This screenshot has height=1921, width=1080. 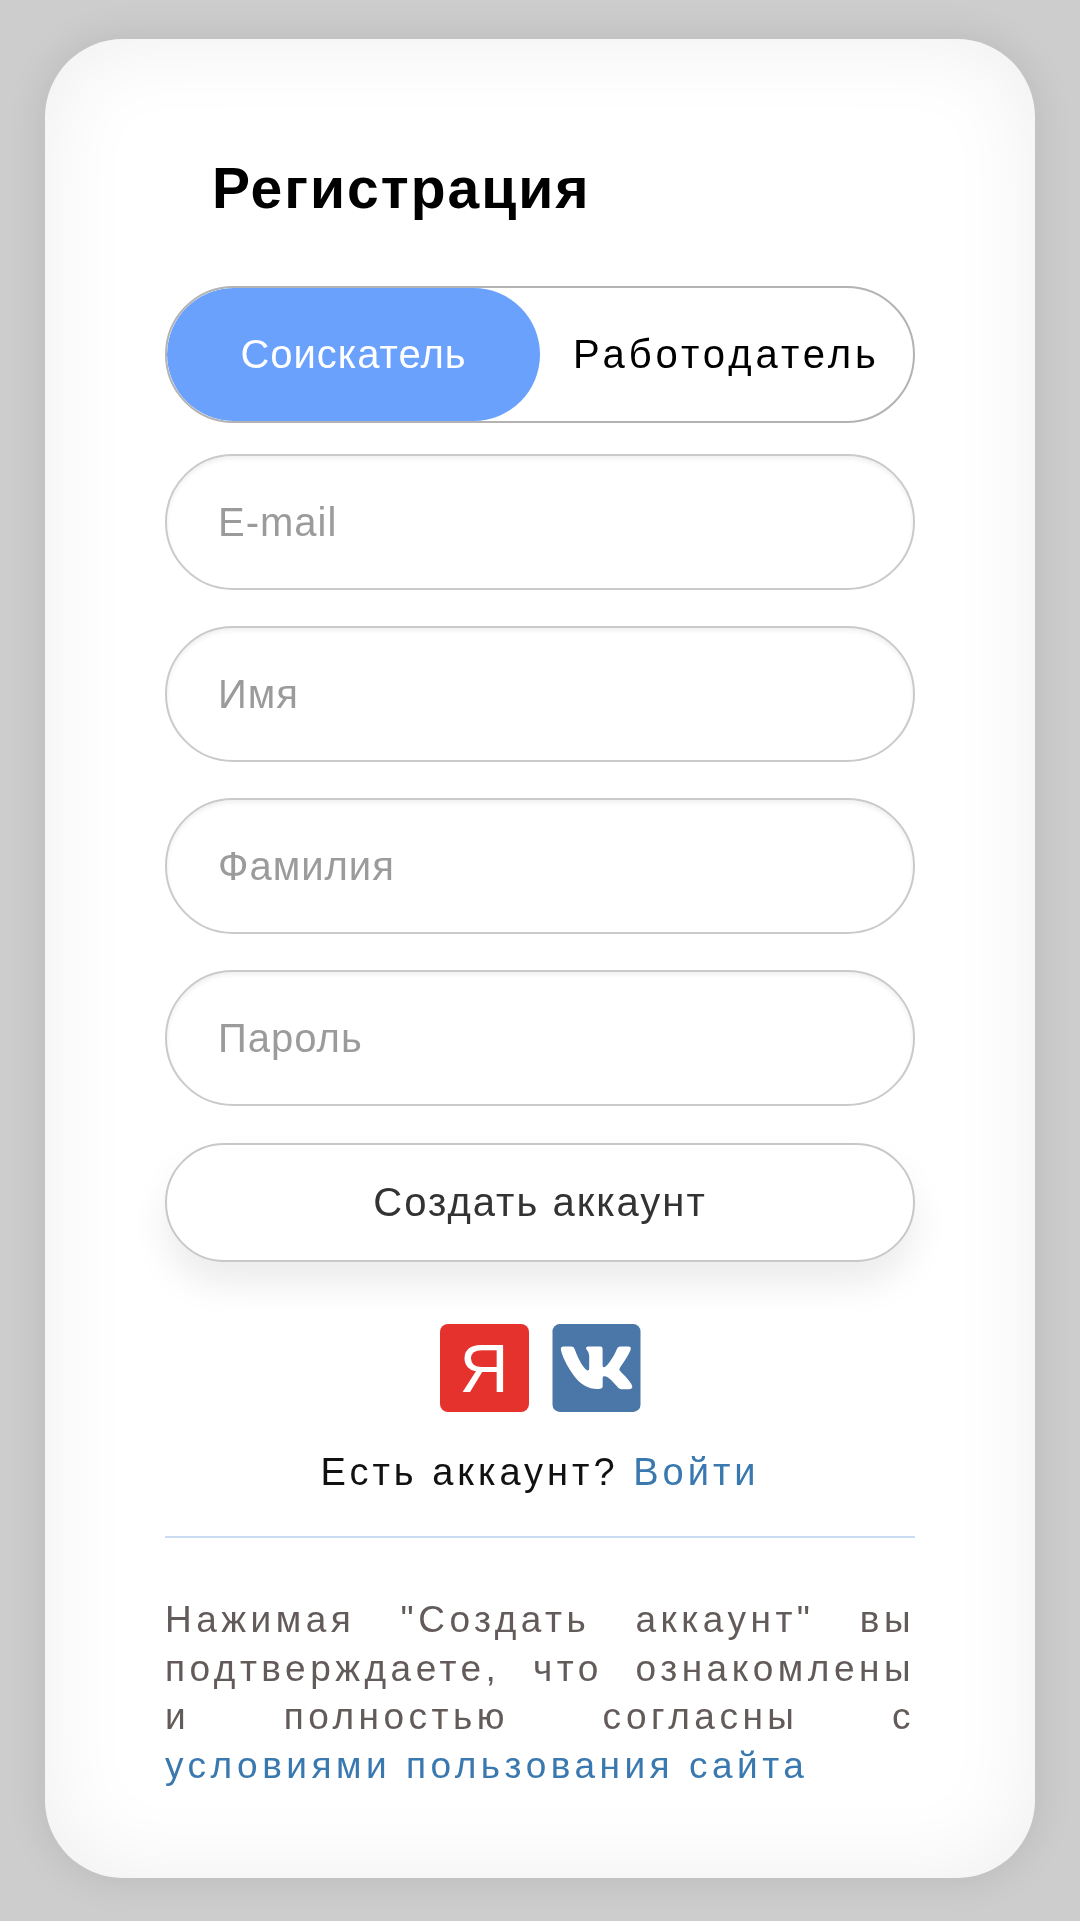 What do you see at coordinates (487, 1765) in the screenshot?
I see `terms-link: условиями пользования сайта` at bounding box center [487, 1765].